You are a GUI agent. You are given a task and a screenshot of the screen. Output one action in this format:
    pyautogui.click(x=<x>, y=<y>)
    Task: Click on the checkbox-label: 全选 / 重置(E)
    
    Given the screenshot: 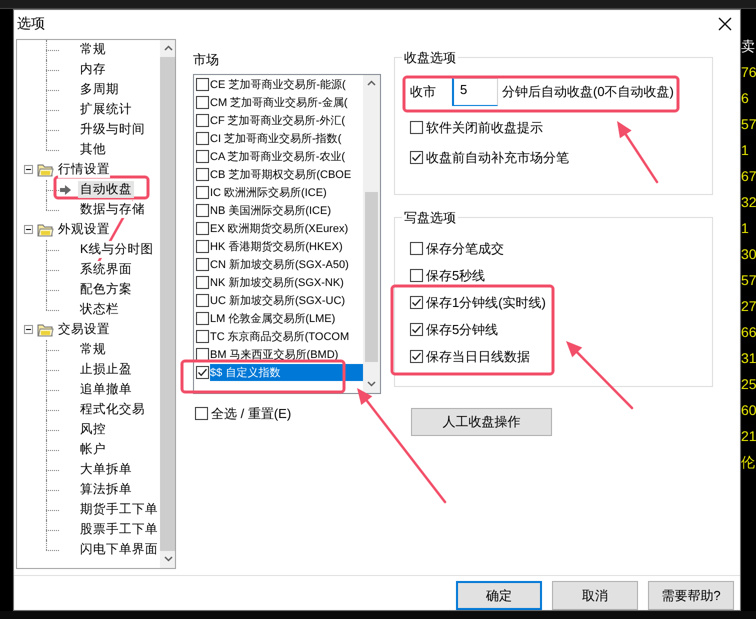 What is the action you would take?
    pyautogui.click(x=251, y=413)
    